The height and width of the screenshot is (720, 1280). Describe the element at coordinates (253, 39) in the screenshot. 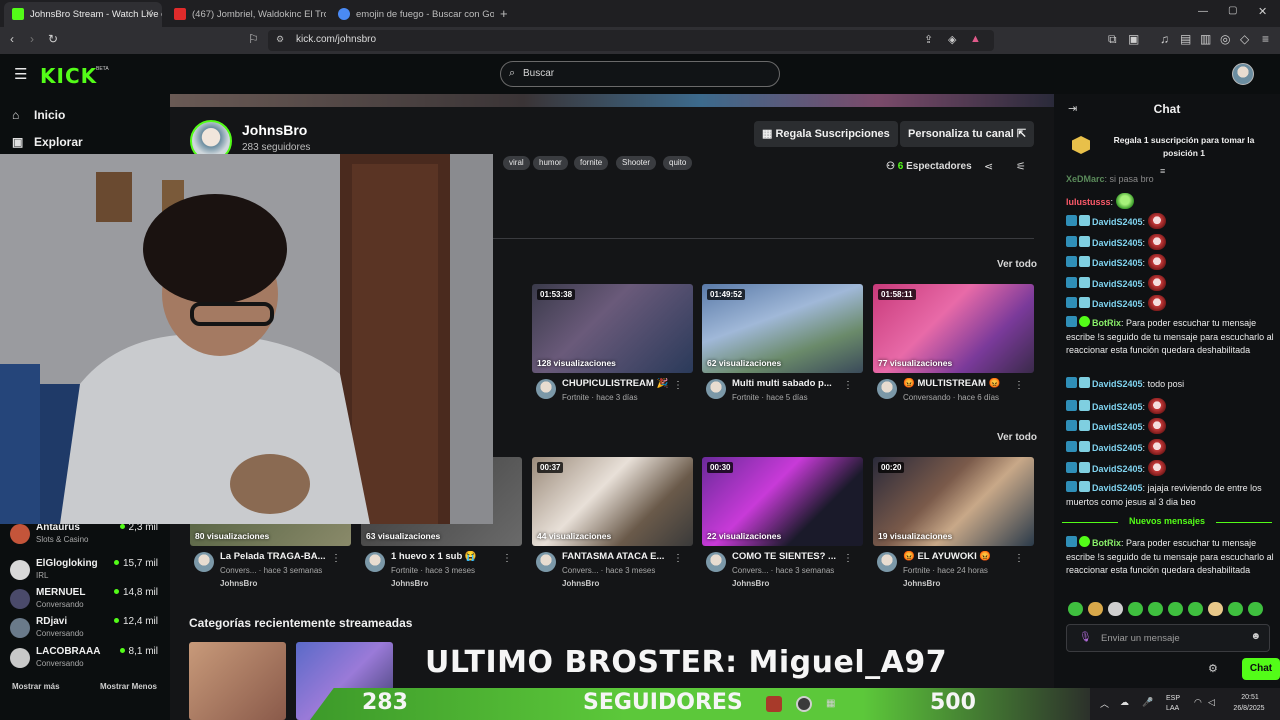

I see `bookmark-icon: ⚐` at that location.